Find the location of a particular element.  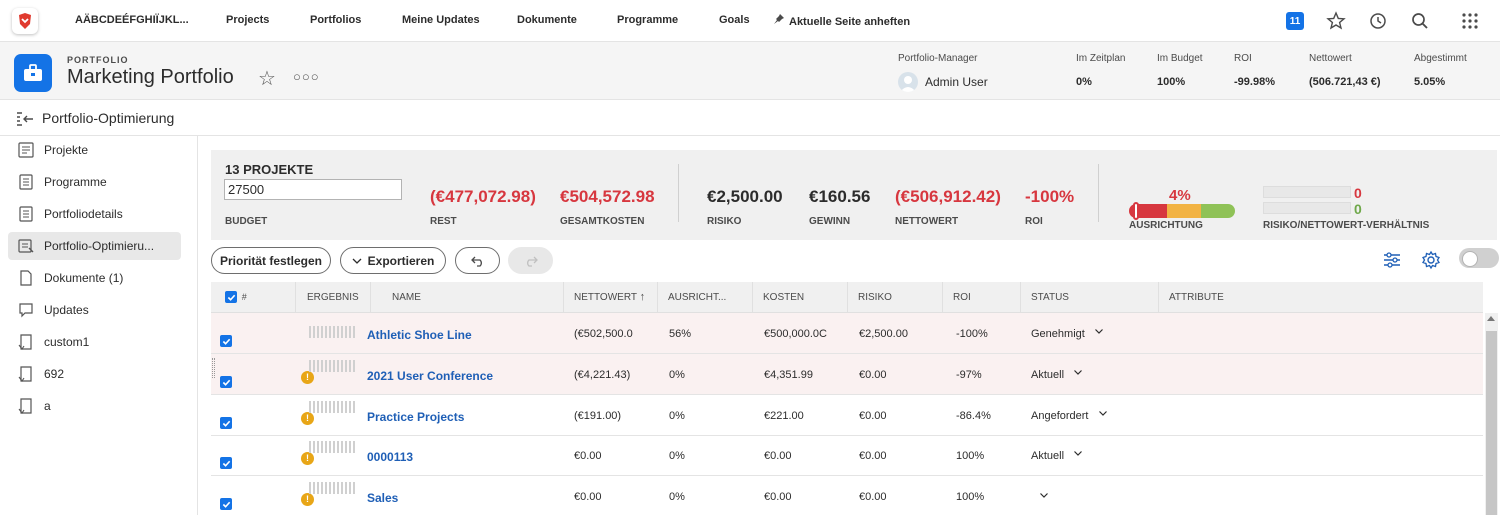

nav-programs: Programme is located at coordinates (647, 20).